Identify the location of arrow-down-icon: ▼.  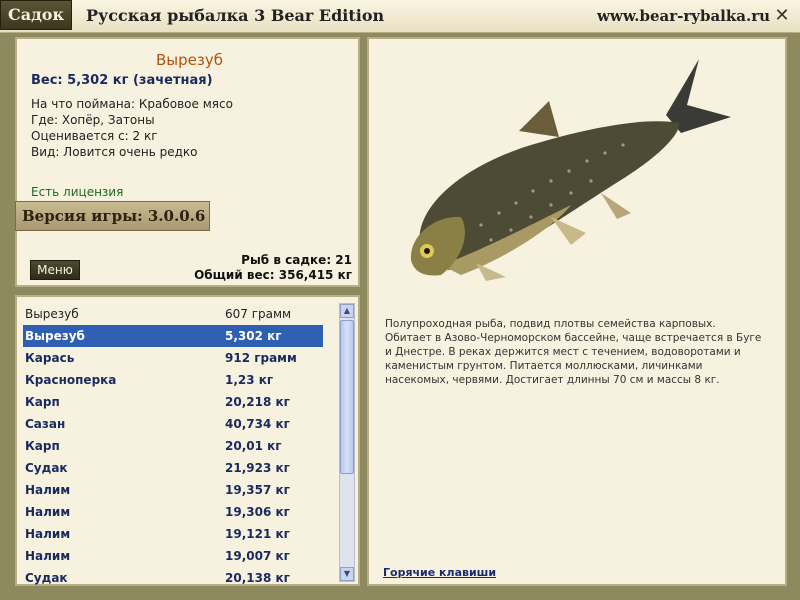
(347, 574).